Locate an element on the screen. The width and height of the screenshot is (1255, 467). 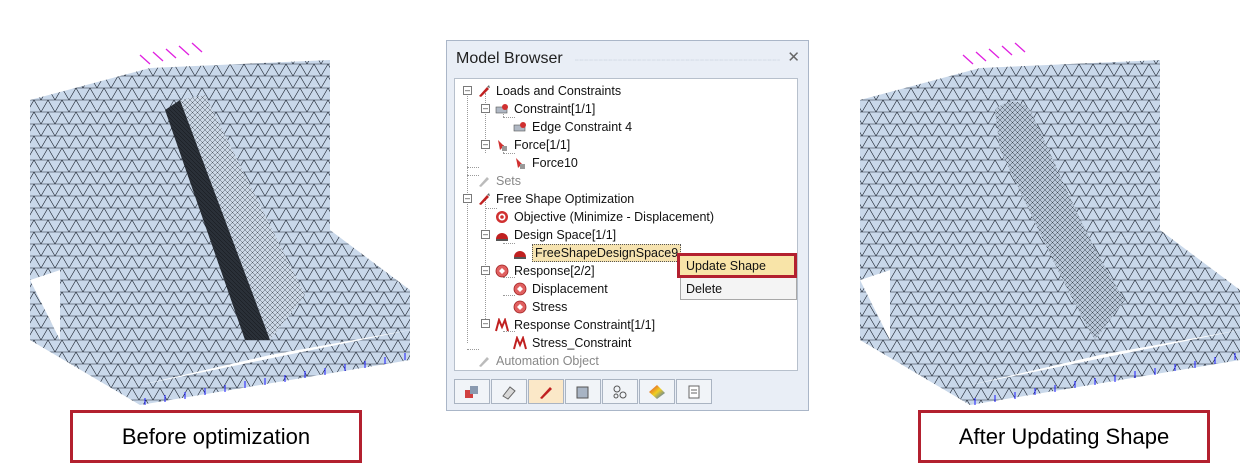
eraser-tab-button is located at coordinates (509, 391).